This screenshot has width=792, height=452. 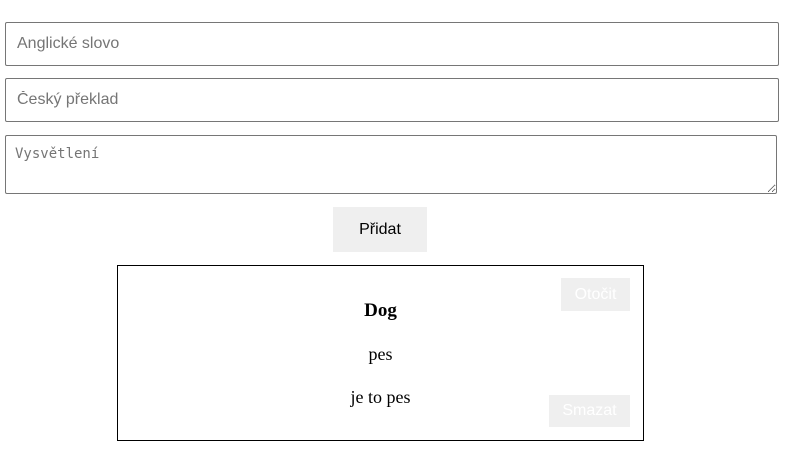 What do you see at coordinates (392, 44) in the screenshot?
I see `english-word-input` at bounding box center [392, 44].